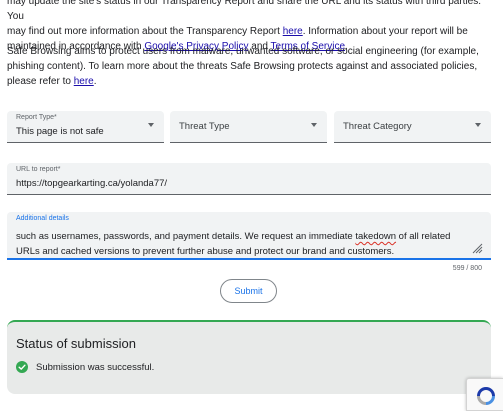 This screenshot has width=503, height=411. I want to click on threat-category-select: Threat Category, so click(412, 127).